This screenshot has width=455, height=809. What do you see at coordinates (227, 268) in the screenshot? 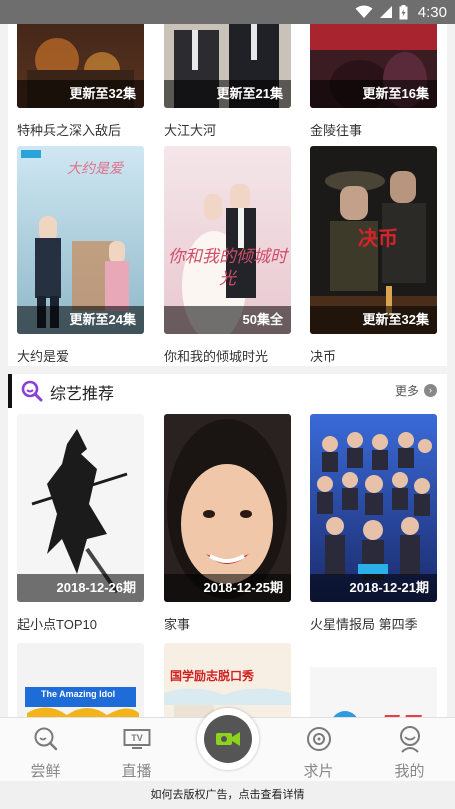
I see `poster-title-art: 你和我的倾城时光` at bounding box center [227, 268].